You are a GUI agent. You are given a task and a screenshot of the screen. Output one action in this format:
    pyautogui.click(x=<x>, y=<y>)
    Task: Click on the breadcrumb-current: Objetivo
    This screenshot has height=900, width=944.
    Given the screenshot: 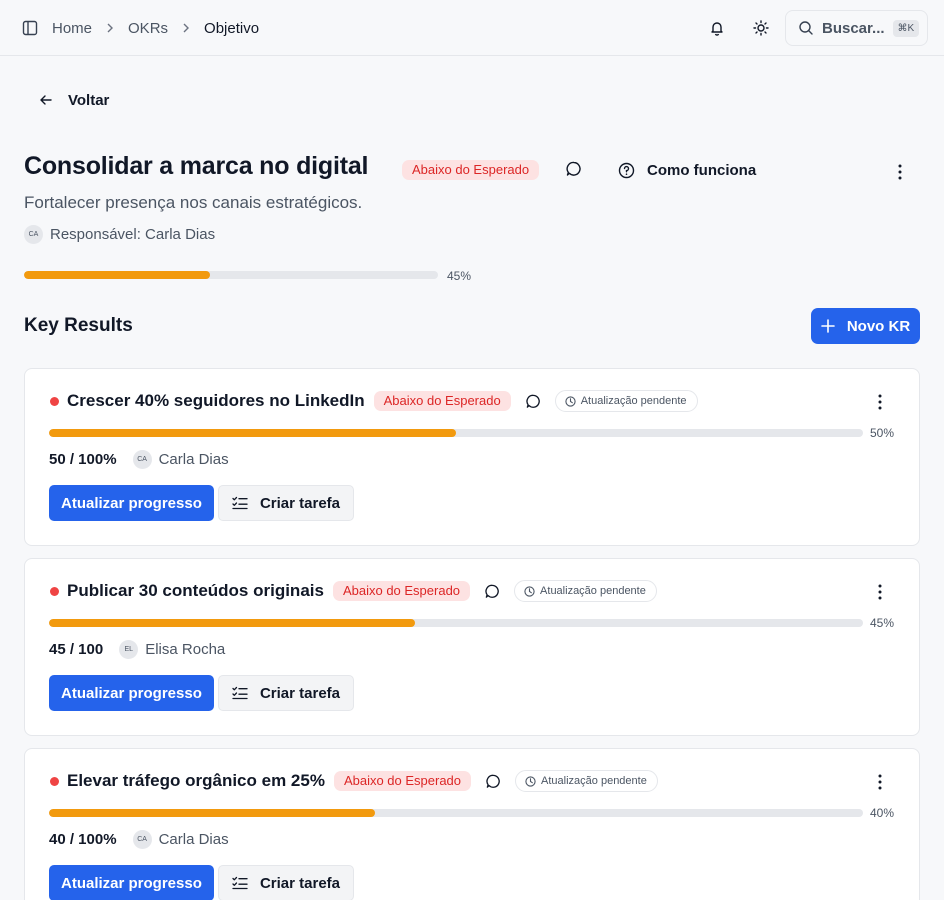 What is the action you would take?
    pyautogui.click(x=232, y=28)
    